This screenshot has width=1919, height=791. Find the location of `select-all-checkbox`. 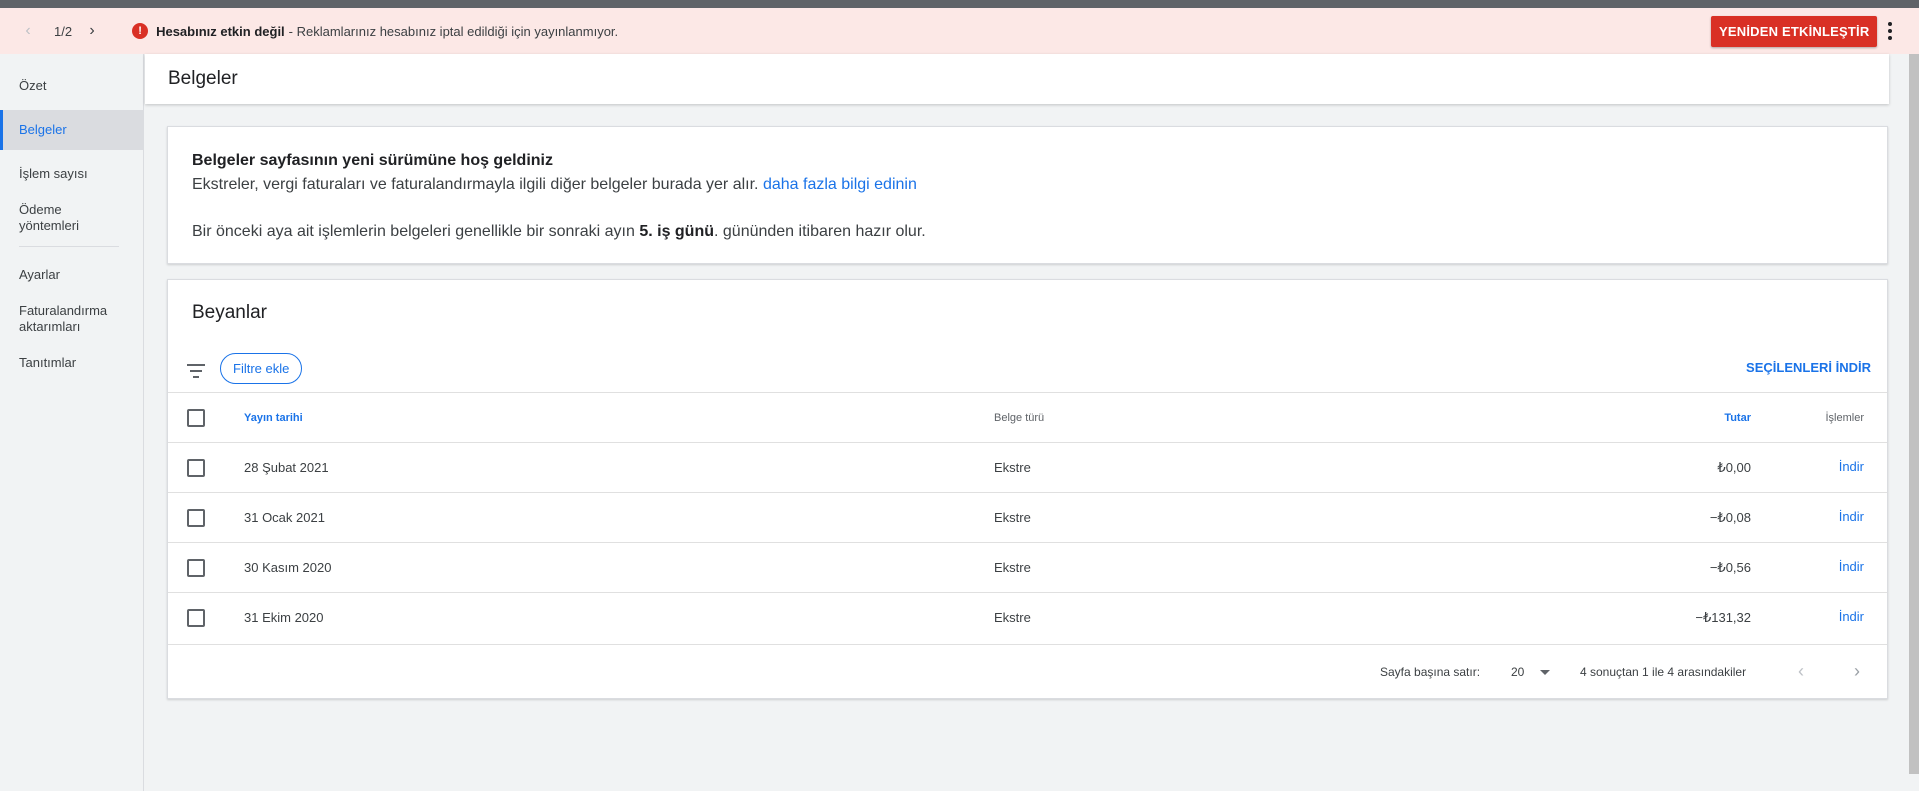

select-all-checkbox is located at coordinates (196, 418).